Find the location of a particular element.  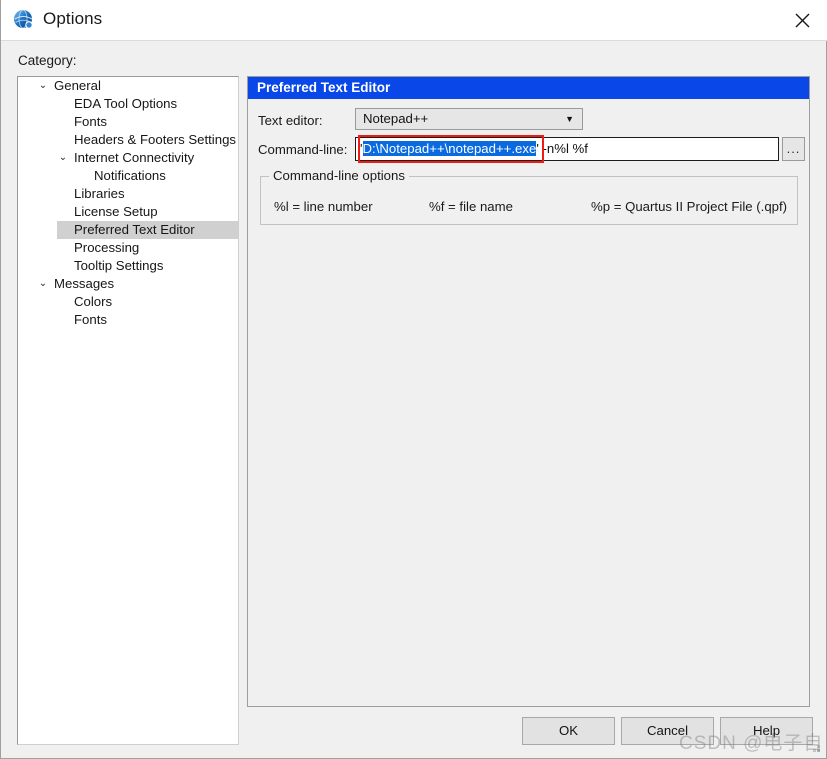

command-line-input: 'D:\Notepad++\notepad++.exe' -n%l %f is located at coordinates (567, 149).